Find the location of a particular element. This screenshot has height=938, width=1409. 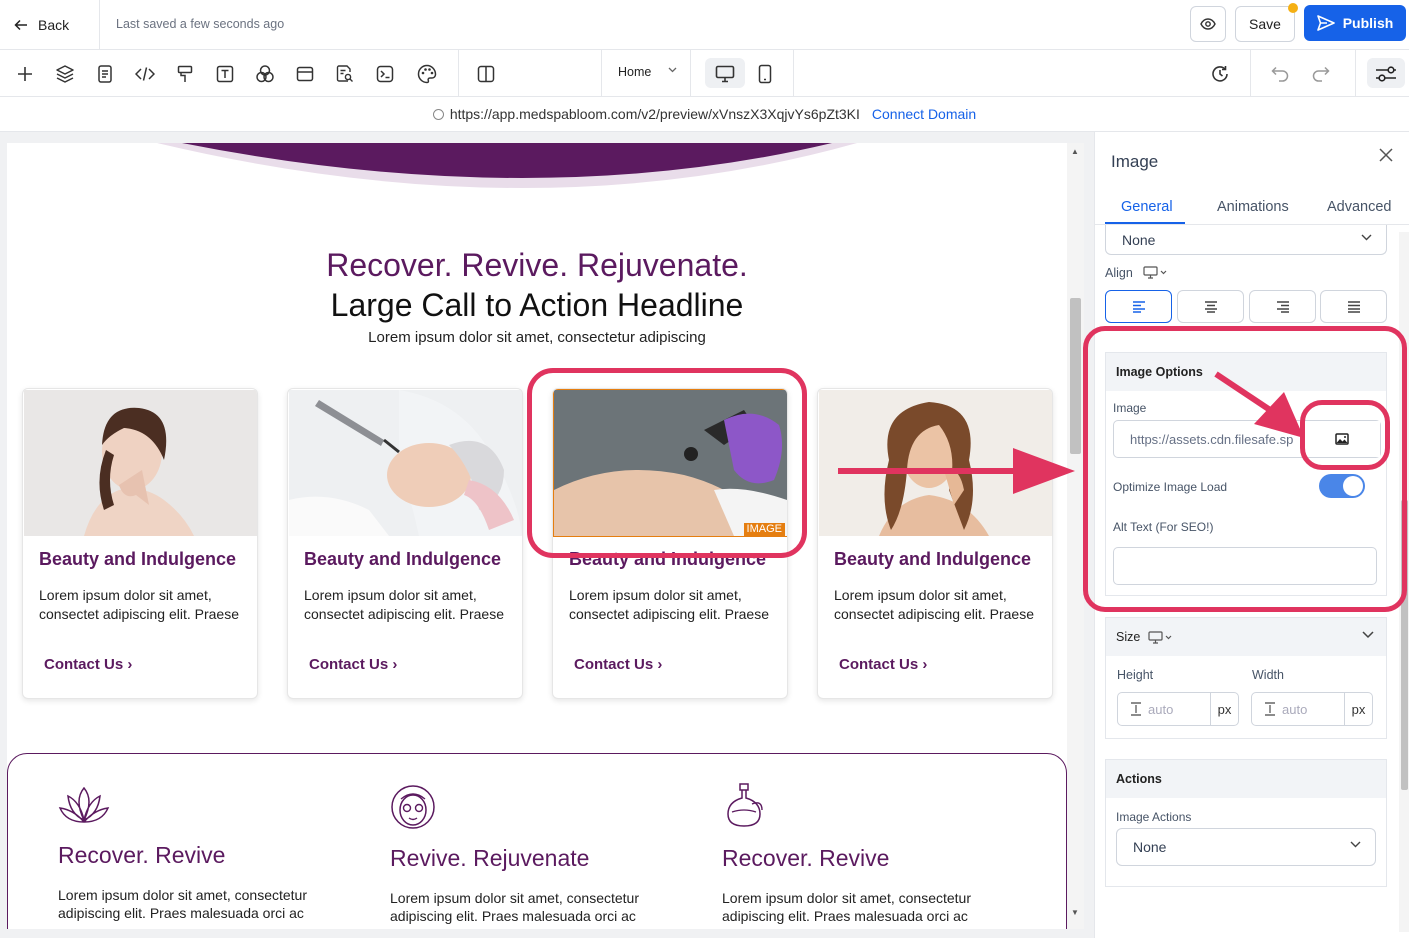

send-icon is located at coordinates (1325, 23).